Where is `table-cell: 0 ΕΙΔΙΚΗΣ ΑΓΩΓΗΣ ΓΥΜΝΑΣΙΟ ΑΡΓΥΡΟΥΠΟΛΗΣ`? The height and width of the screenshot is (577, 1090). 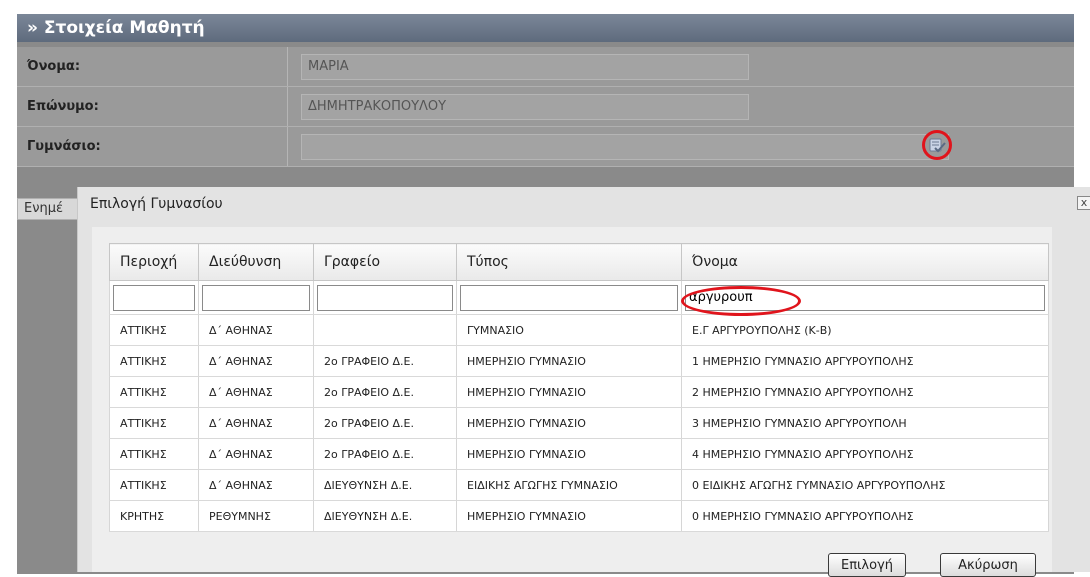 table-cell: 0 ΕΙΔΙΚΗΣ ΑΓΩΓΗΣ ΓΥΜΝΑΣΙΟ ΑΡΓΥΡΟΥΠΟΛΗΣ is located at coordinates (865, 485).